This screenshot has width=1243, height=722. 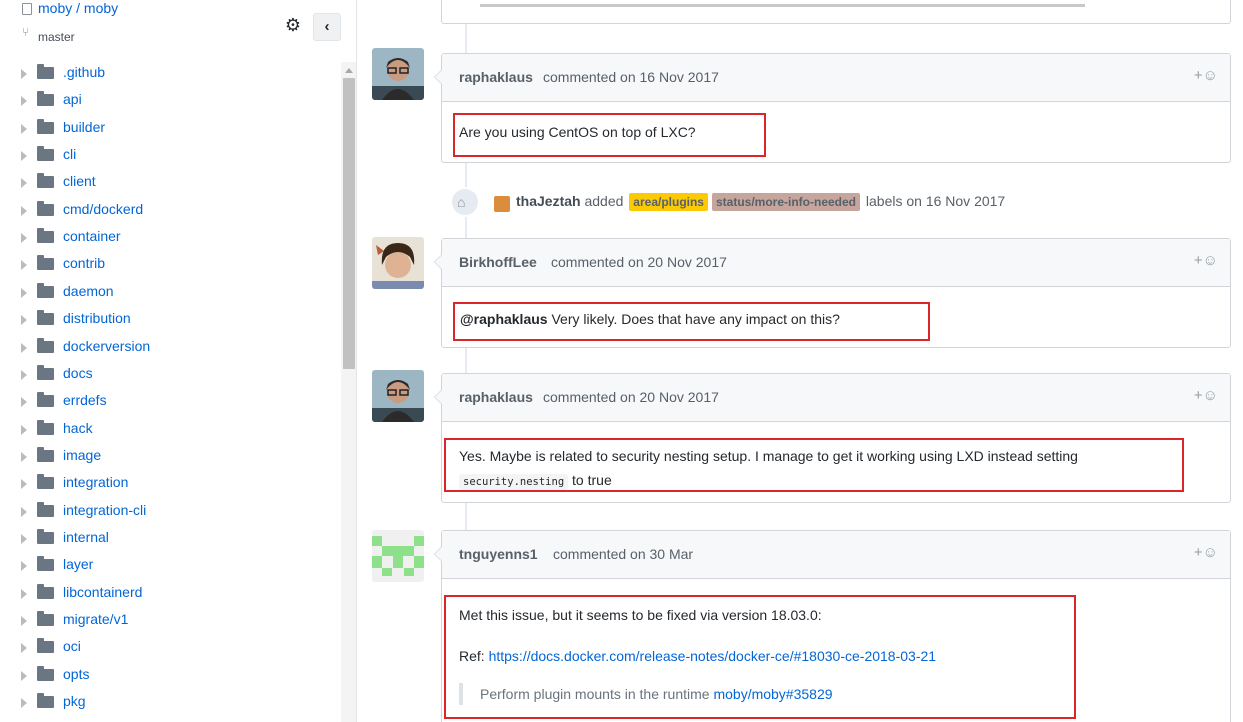 What do you see at coordinates (85, 400) in the screenshot?
I see `sidebar-item-label: errdefs` at bounding box center [85, 400].